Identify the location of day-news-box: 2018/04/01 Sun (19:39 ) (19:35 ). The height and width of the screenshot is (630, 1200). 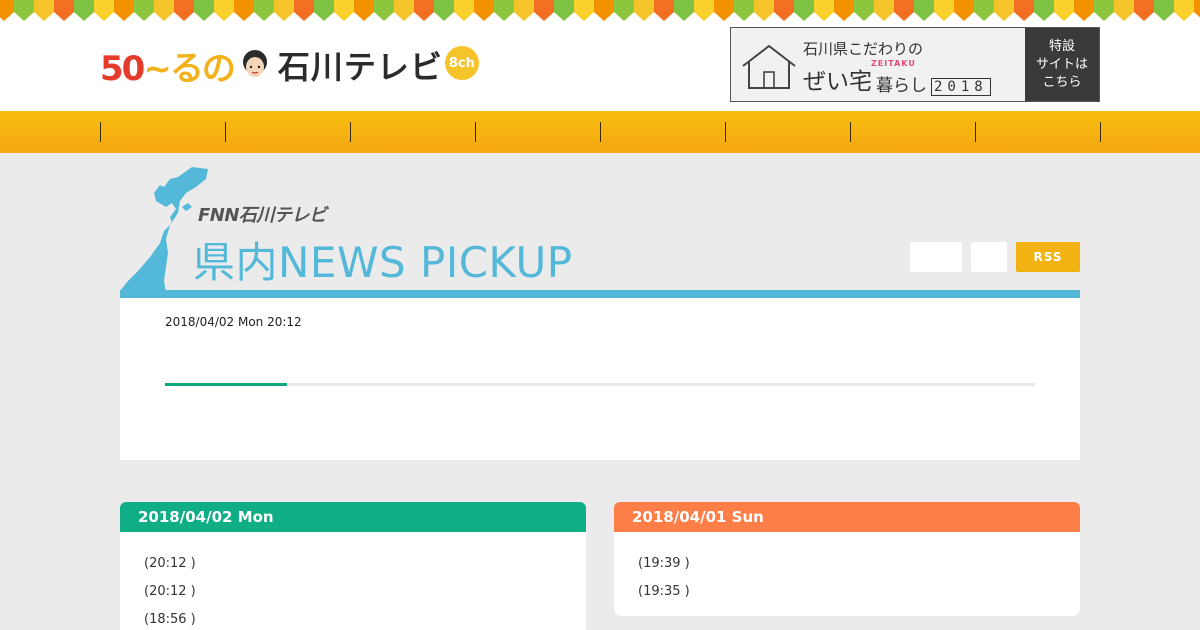
(847, 559).